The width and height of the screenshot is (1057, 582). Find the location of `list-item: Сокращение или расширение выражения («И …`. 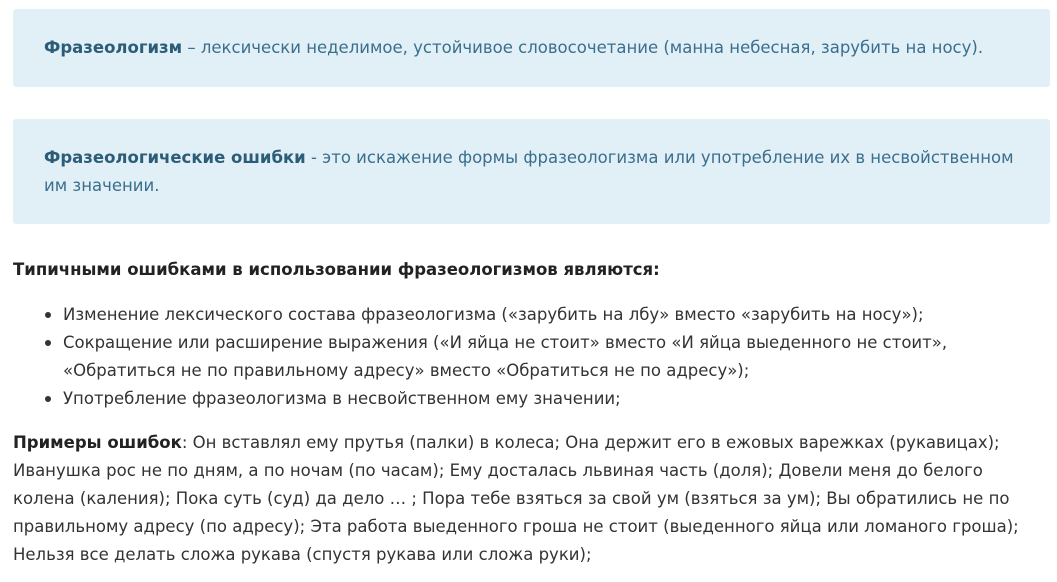

list-item: Сокращение или расширение выражения («И … is located at coordinates (528, 357).